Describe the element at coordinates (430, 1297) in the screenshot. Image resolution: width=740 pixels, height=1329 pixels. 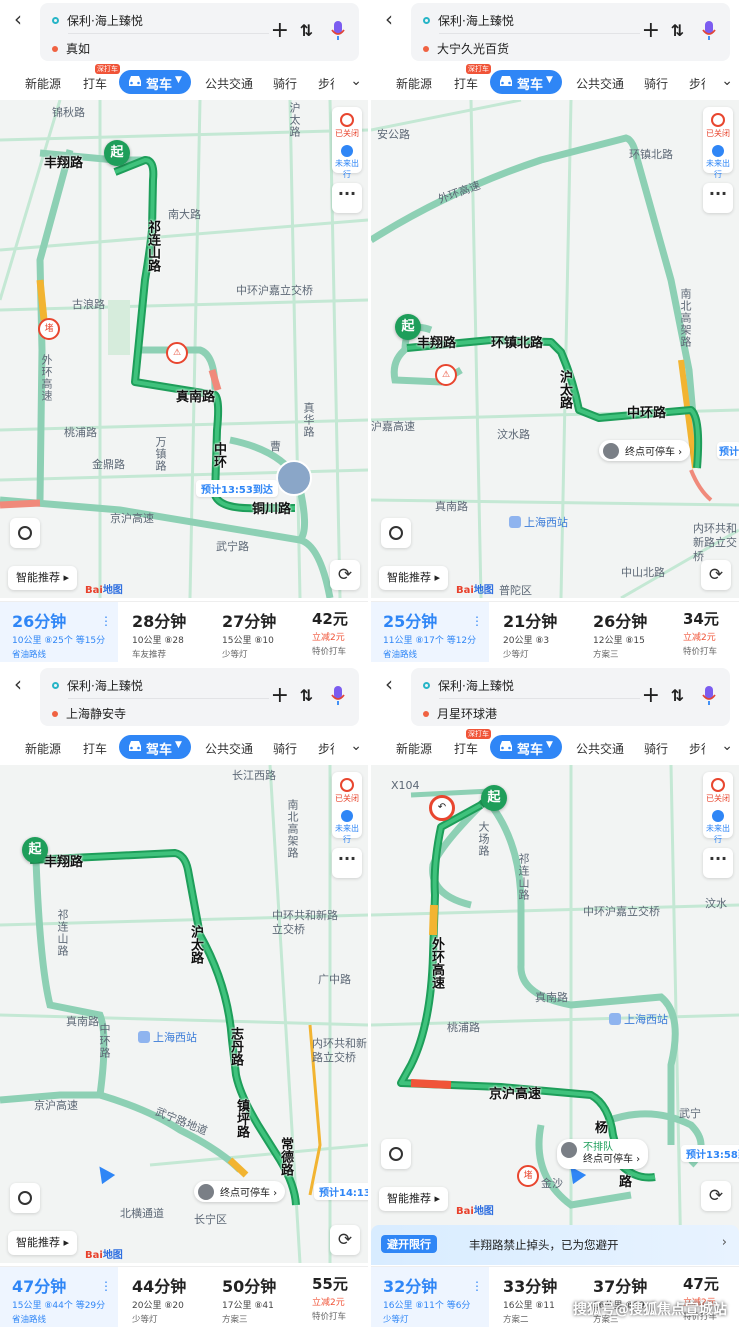
I see `route-option-selected: 32分钟 16公里 ⑧11个 等6分 少等灯 ⋮` at that location.